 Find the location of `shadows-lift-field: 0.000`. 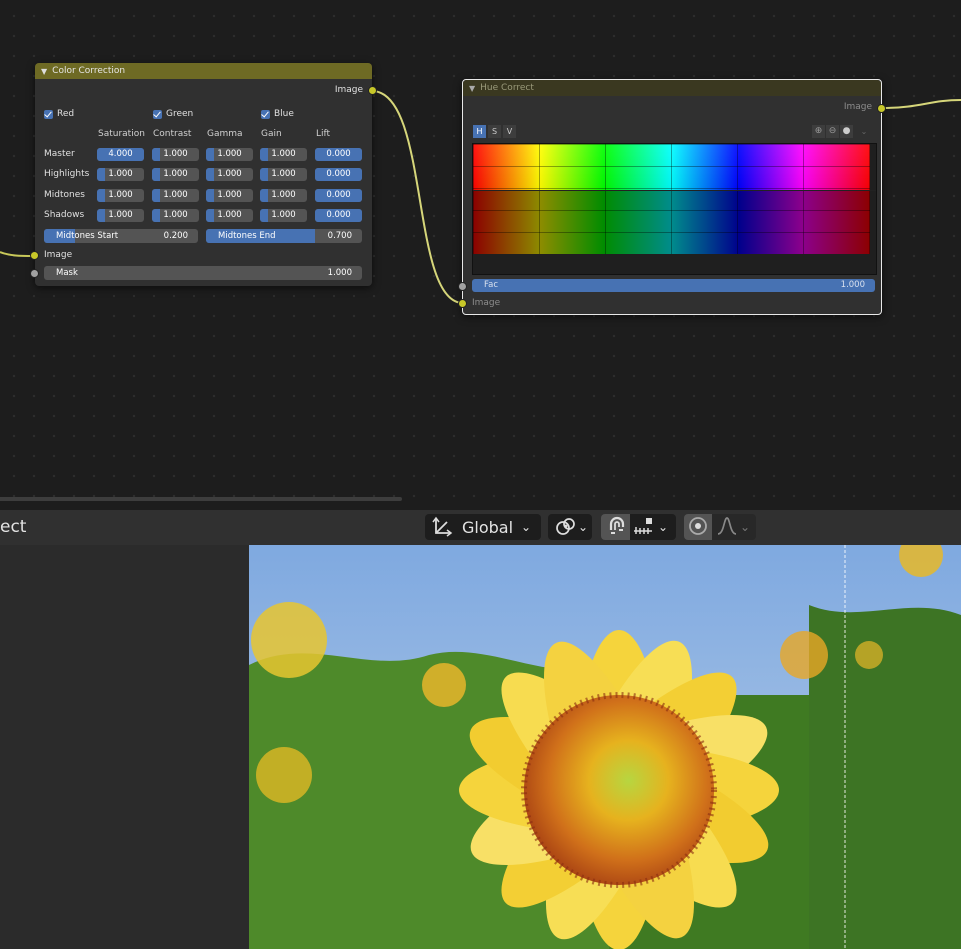

shadows-lift-field: 0.000 is located at coordinates (338, 215).